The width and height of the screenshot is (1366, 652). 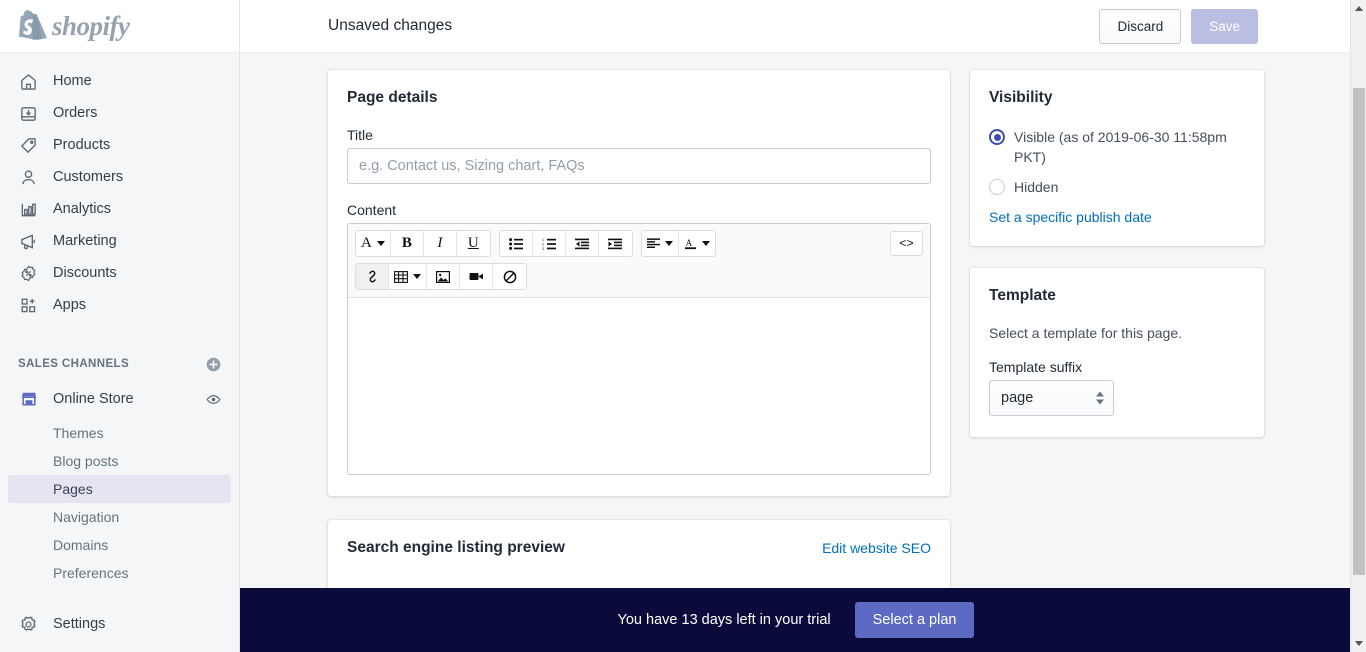 What do you see at coordinates (1036, 187) in the screenshot?
I see `radio-label: Hidden` at bounding box center [1036, 187].